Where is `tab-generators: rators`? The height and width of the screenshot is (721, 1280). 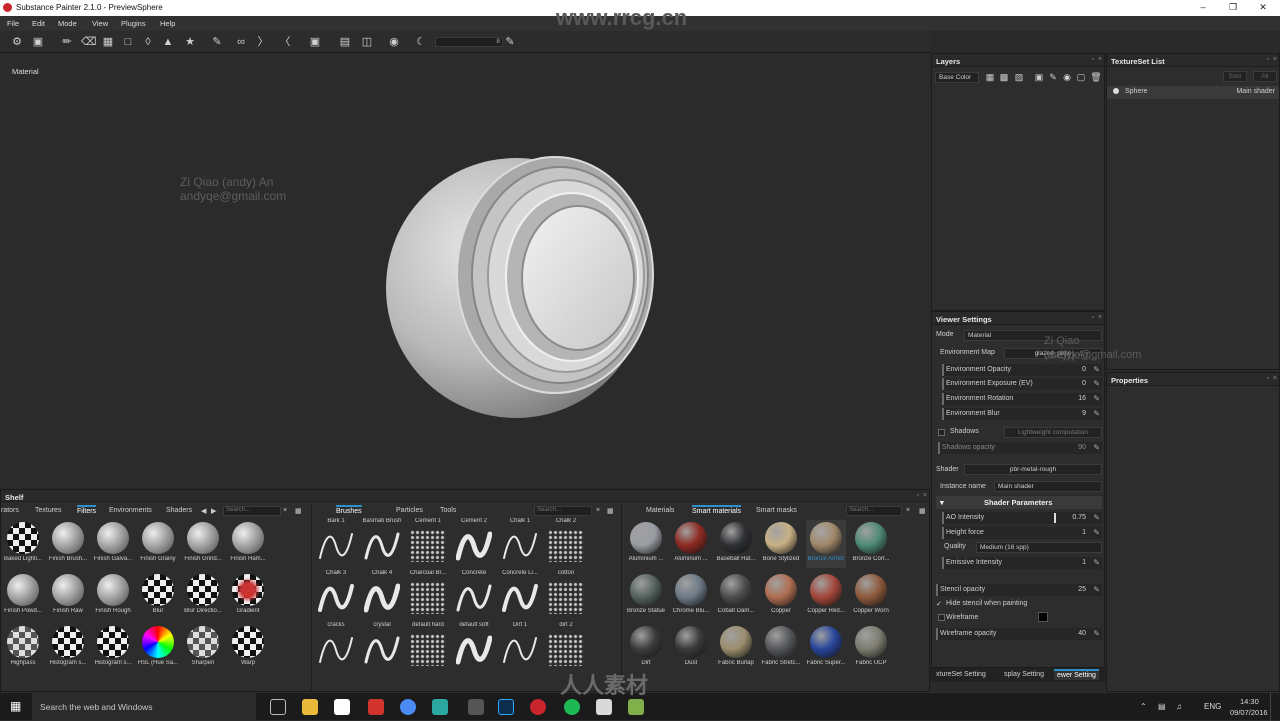
tab-generators: rators is located at coordinates (10, 510).